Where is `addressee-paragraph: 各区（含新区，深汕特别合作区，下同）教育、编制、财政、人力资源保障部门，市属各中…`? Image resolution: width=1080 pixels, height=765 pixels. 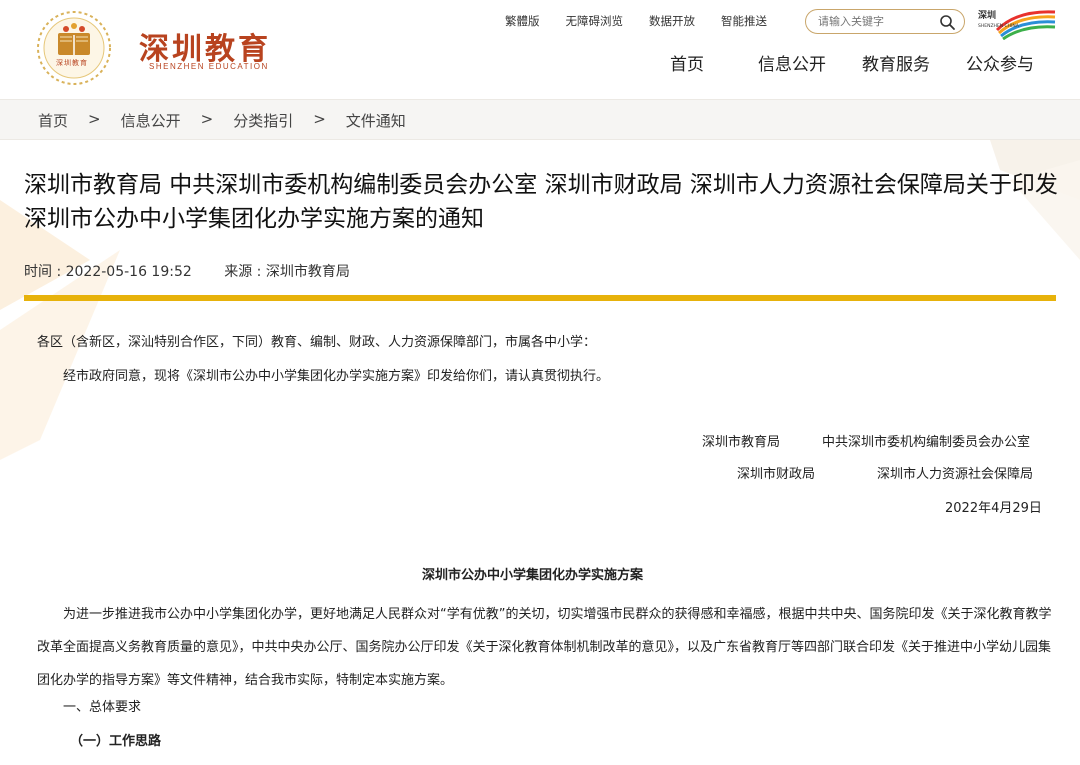
addressee-paragraph: 各区（含新区，深汕特别合作区，下同）教育、编制、财政、人力资源保障部门，市属各中… is located at coordinates (317, 342).